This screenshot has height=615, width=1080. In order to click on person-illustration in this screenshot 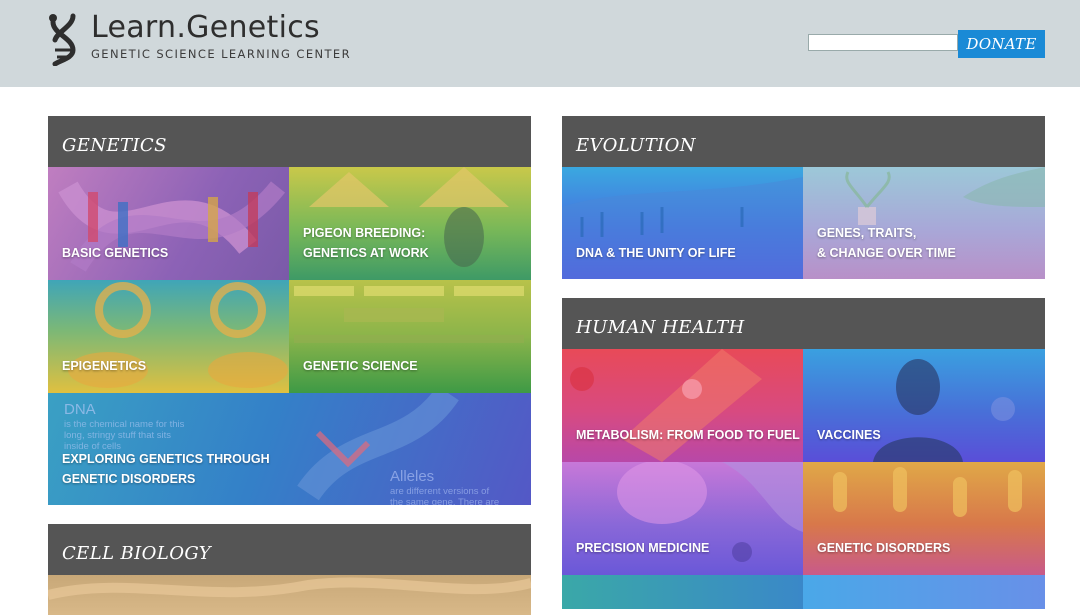, I will do `click(944, 410)`.